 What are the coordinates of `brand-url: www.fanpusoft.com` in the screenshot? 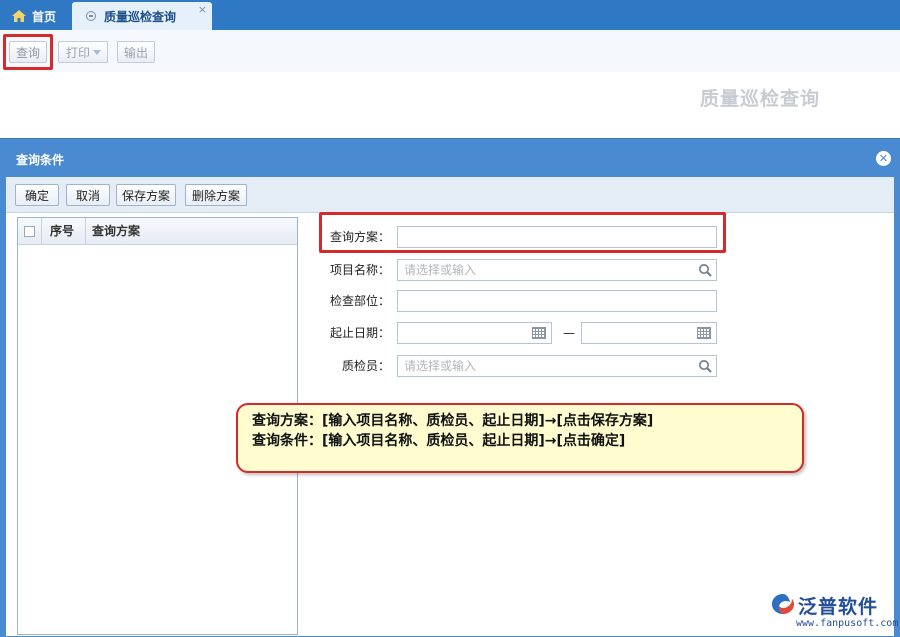 It's located at (847, 623).